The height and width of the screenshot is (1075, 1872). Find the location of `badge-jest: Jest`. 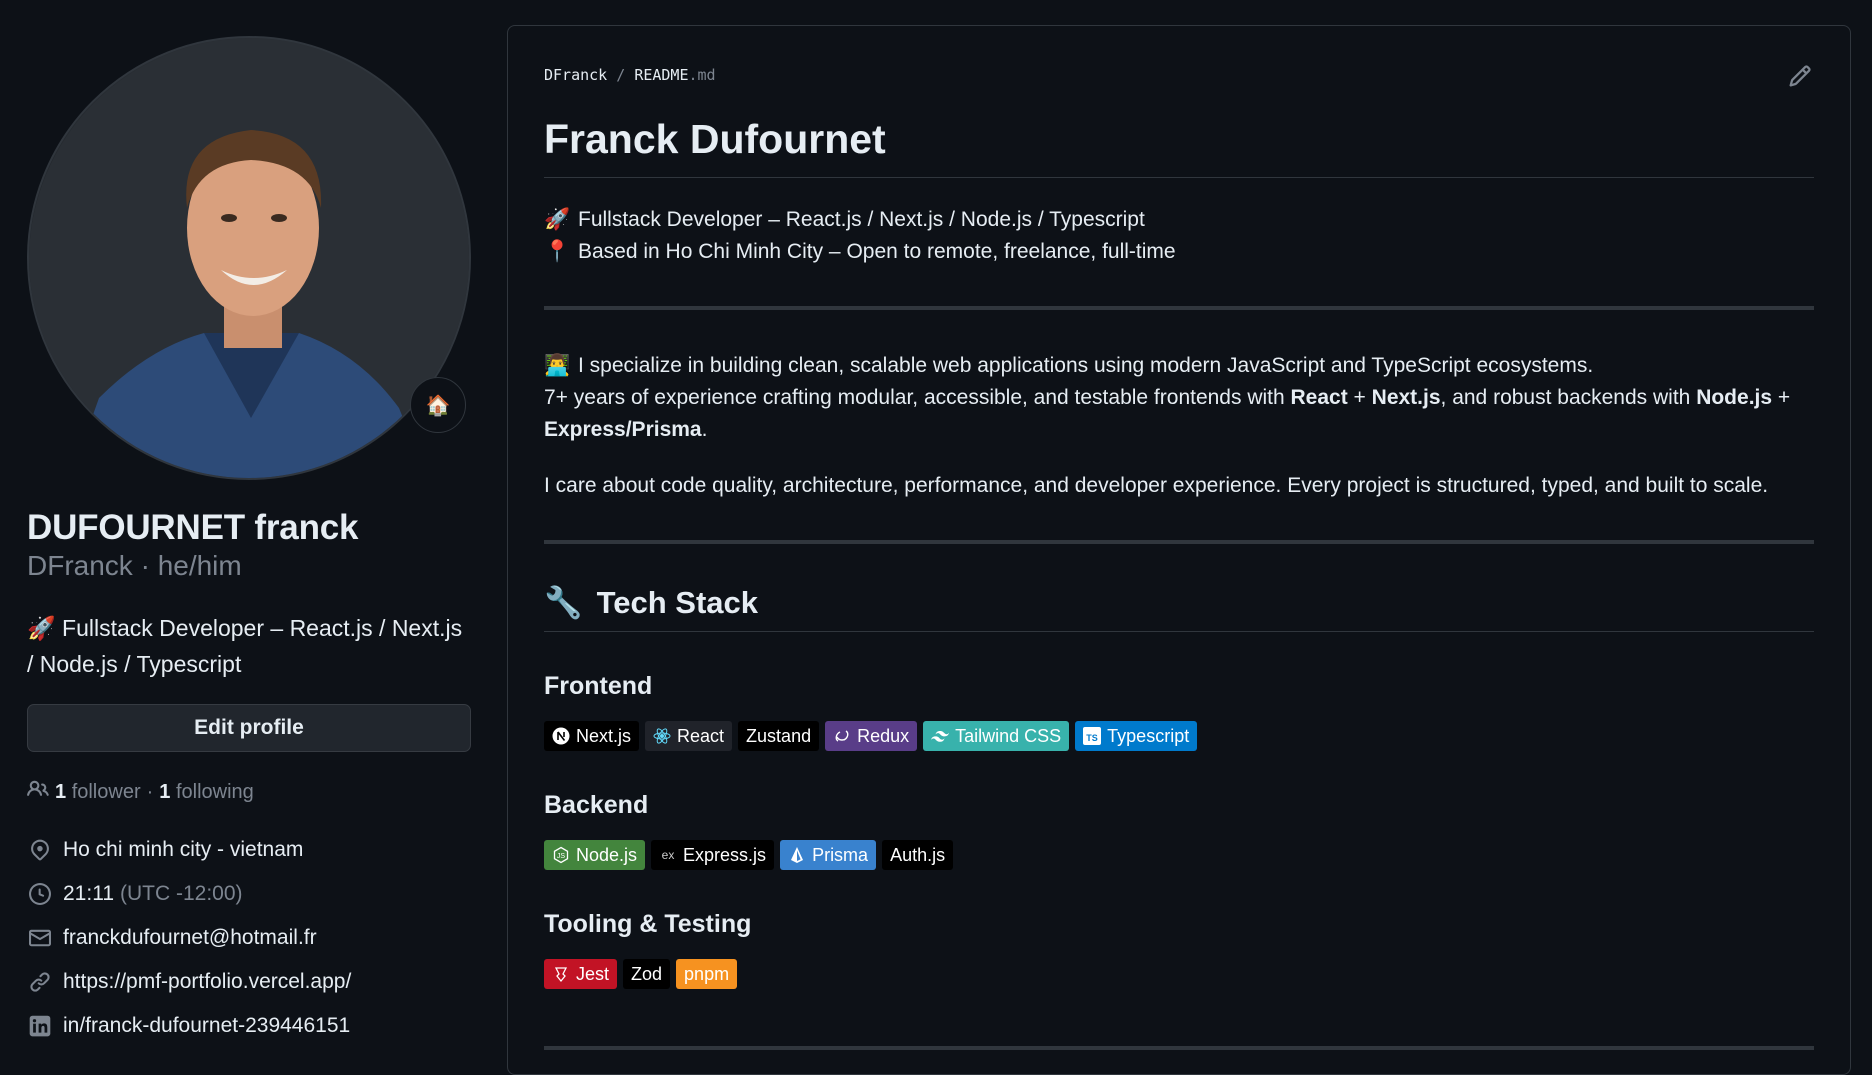

badge-jest: Jest is located at coordinates (581, 974).